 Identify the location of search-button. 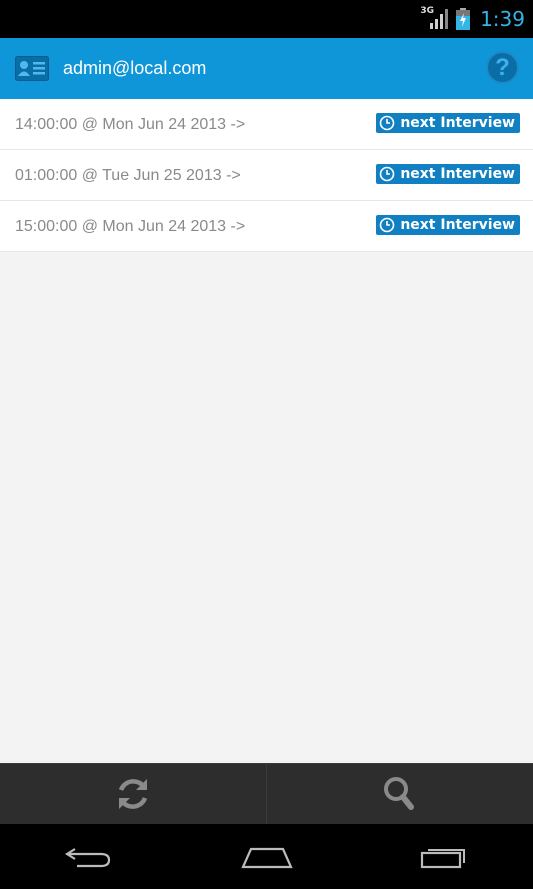
(399, 794).